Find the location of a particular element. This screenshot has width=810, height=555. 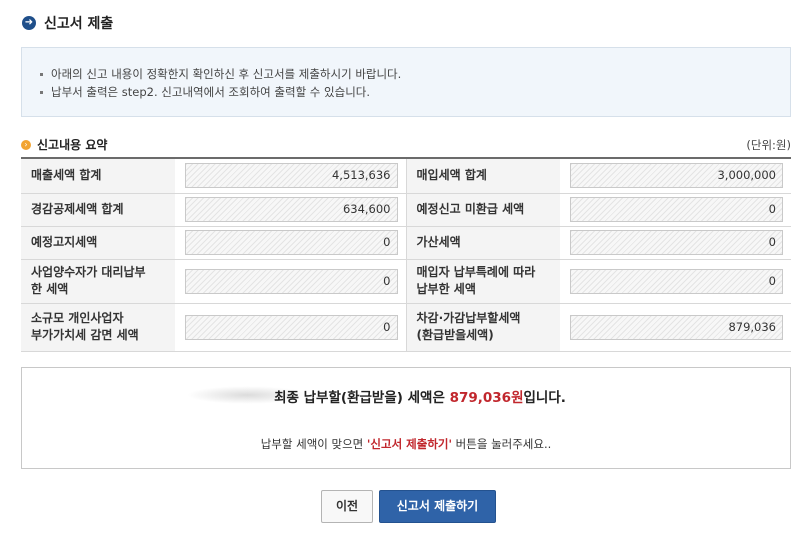

notice-line-text: 납부서 출력은 step2. 신고내역에서 조회하여 출력할 수 있습니다. is located at coordinates (211, 92).